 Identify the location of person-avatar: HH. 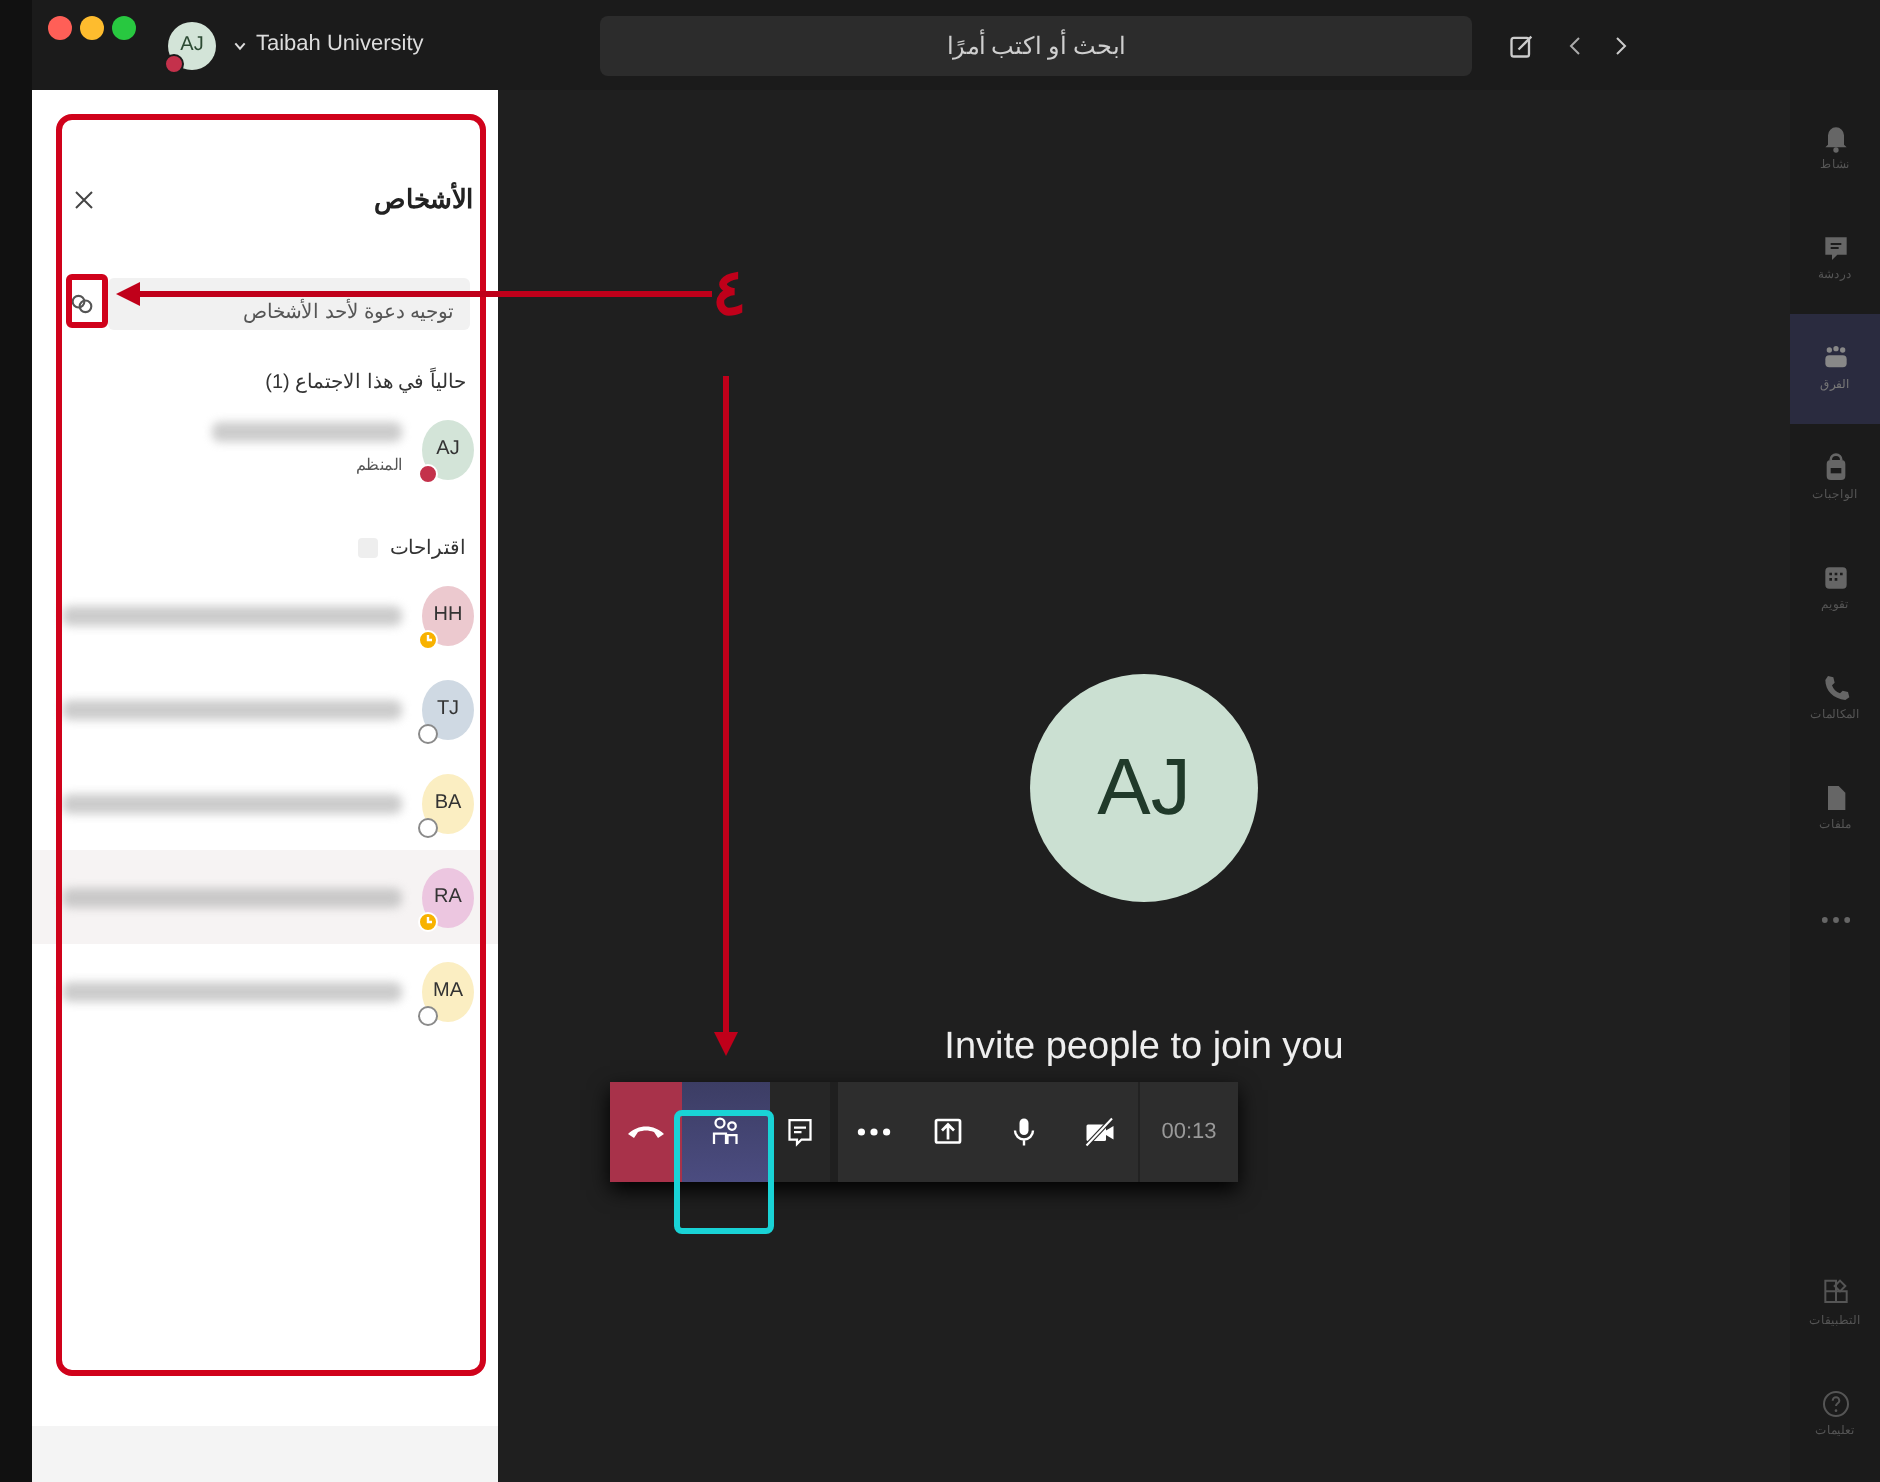
(448, 615).